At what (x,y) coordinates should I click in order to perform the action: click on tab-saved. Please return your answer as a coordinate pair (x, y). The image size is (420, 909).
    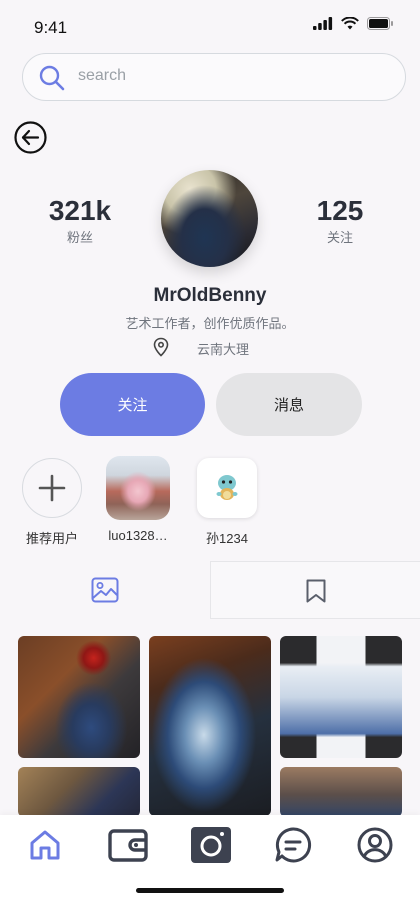
    Looking at the image, I should click on (315, 590).